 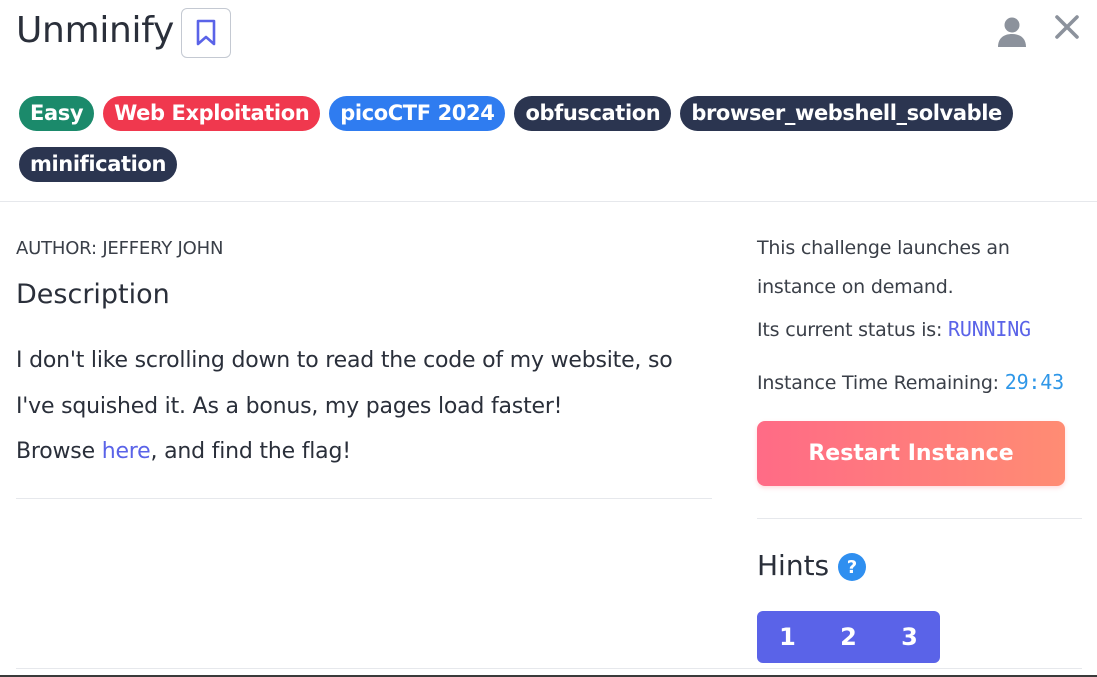 What do you see at coordinates (57, 113) in the screenshot?
I see `tag-difficulty: Easy` at bounding box center [57, 113].